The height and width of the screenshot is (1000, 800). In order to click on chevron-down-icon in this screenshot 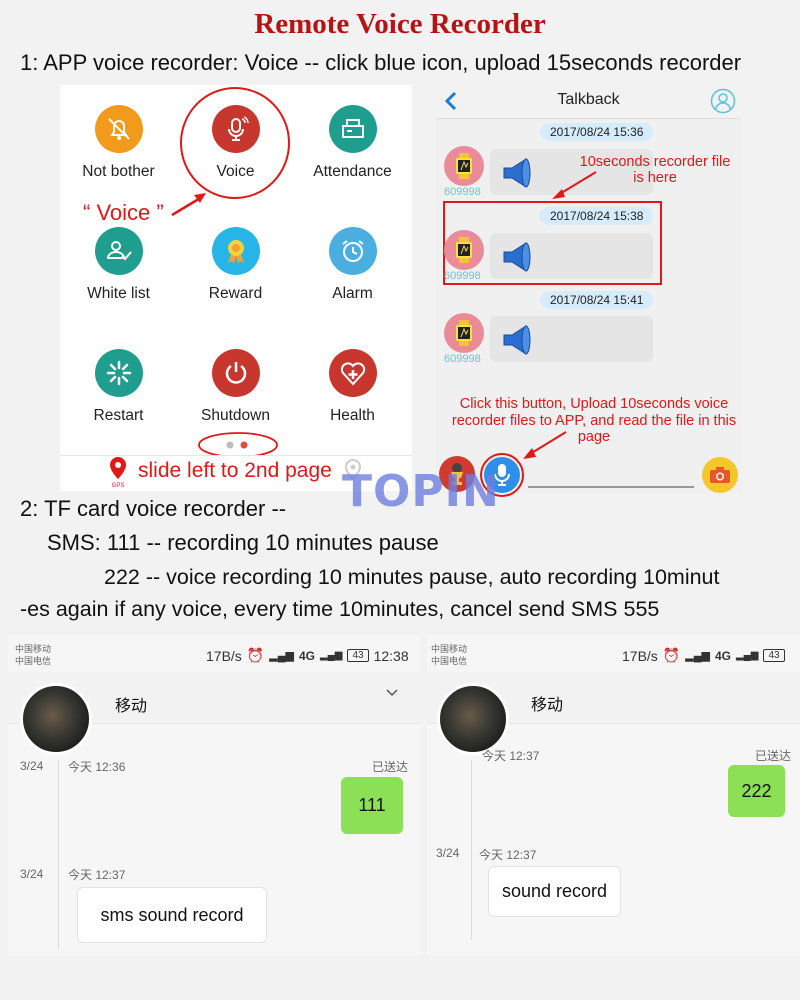, I will do `click(392, 693)`.